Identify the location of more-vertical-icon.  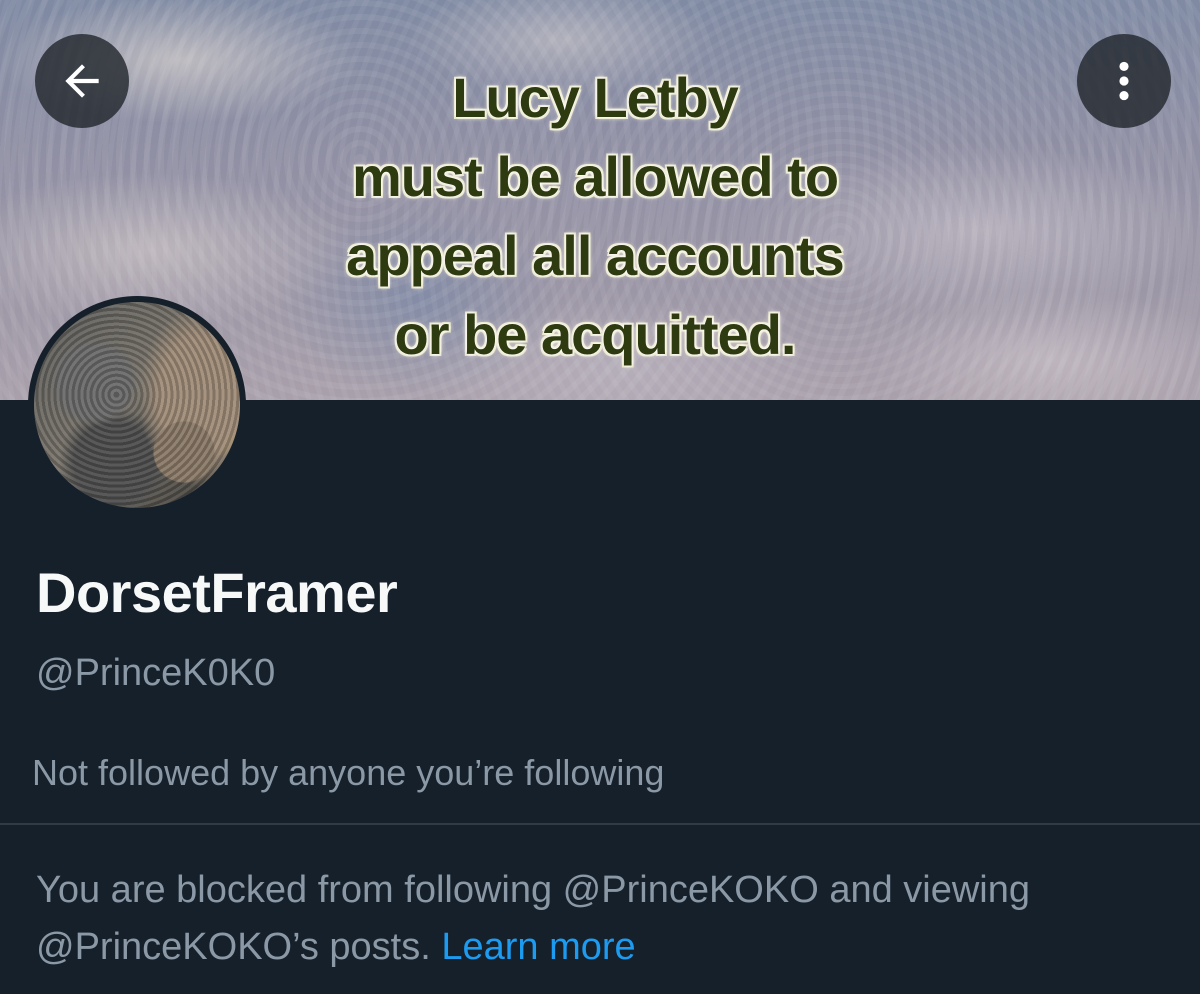
(1124, 81).